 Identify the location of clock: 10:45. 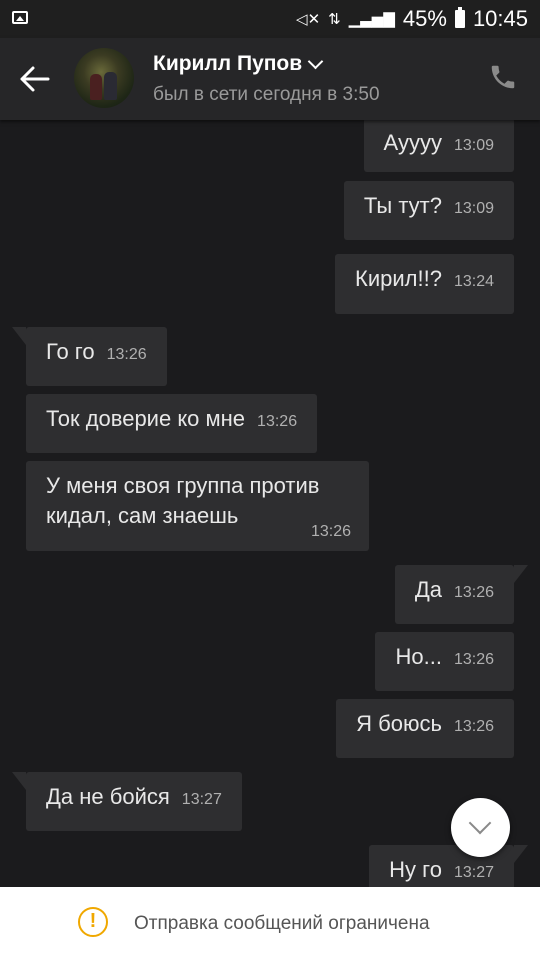
(500, 18).